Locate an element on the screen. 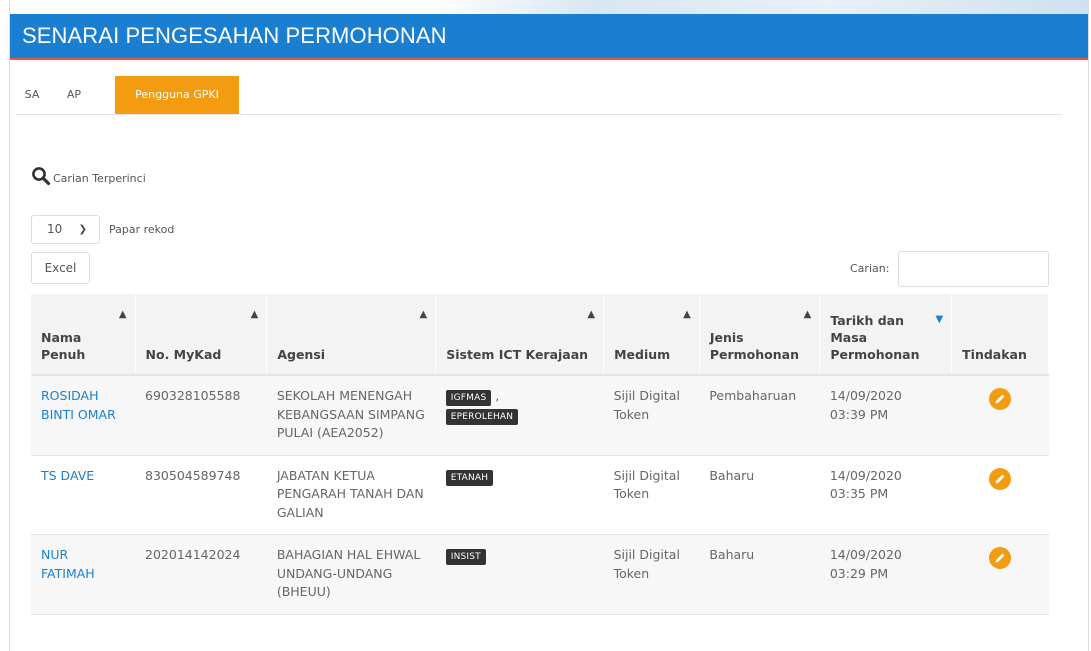  search-label: Carian: is located at coordinates (870, 268).